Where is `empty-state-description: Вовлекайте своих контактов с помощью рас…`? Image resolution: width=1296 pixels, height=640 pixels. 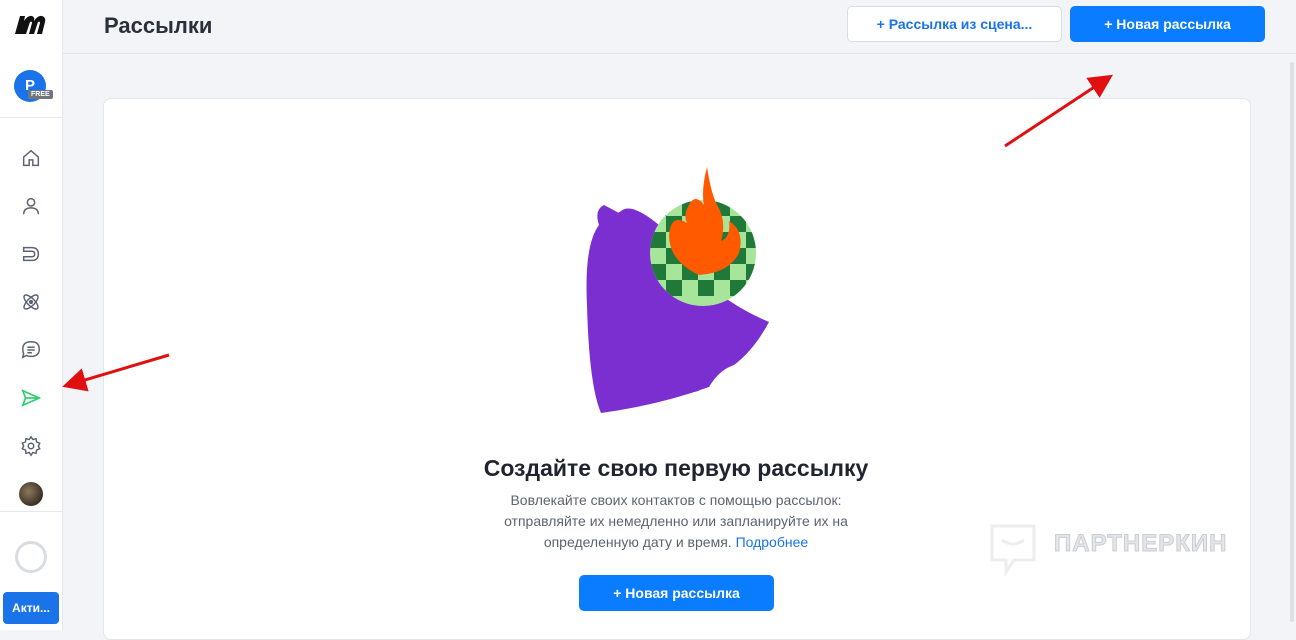
empty-state-description: Вовлекайте своих контактов с помощью рас… is located at coordinates (676, 521).